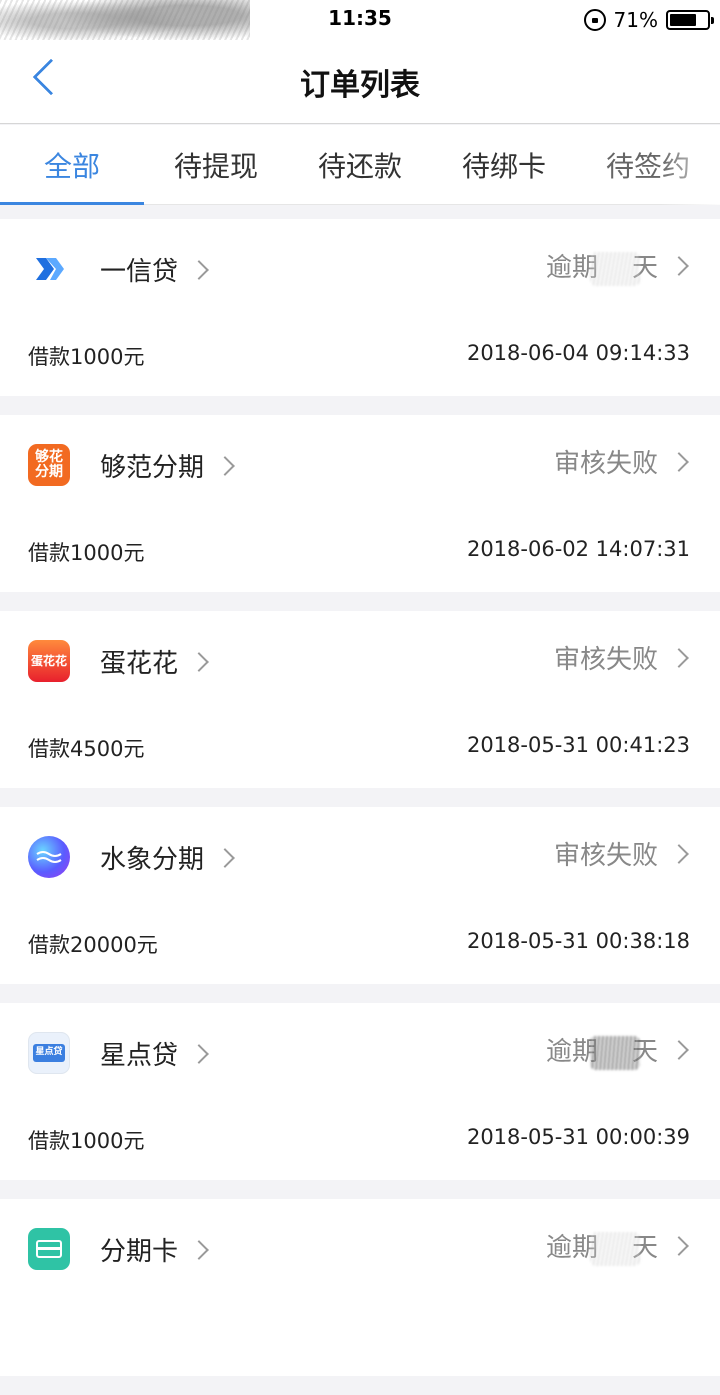  I want to click on loan-amount: 借款4500元, so click(86, 749).